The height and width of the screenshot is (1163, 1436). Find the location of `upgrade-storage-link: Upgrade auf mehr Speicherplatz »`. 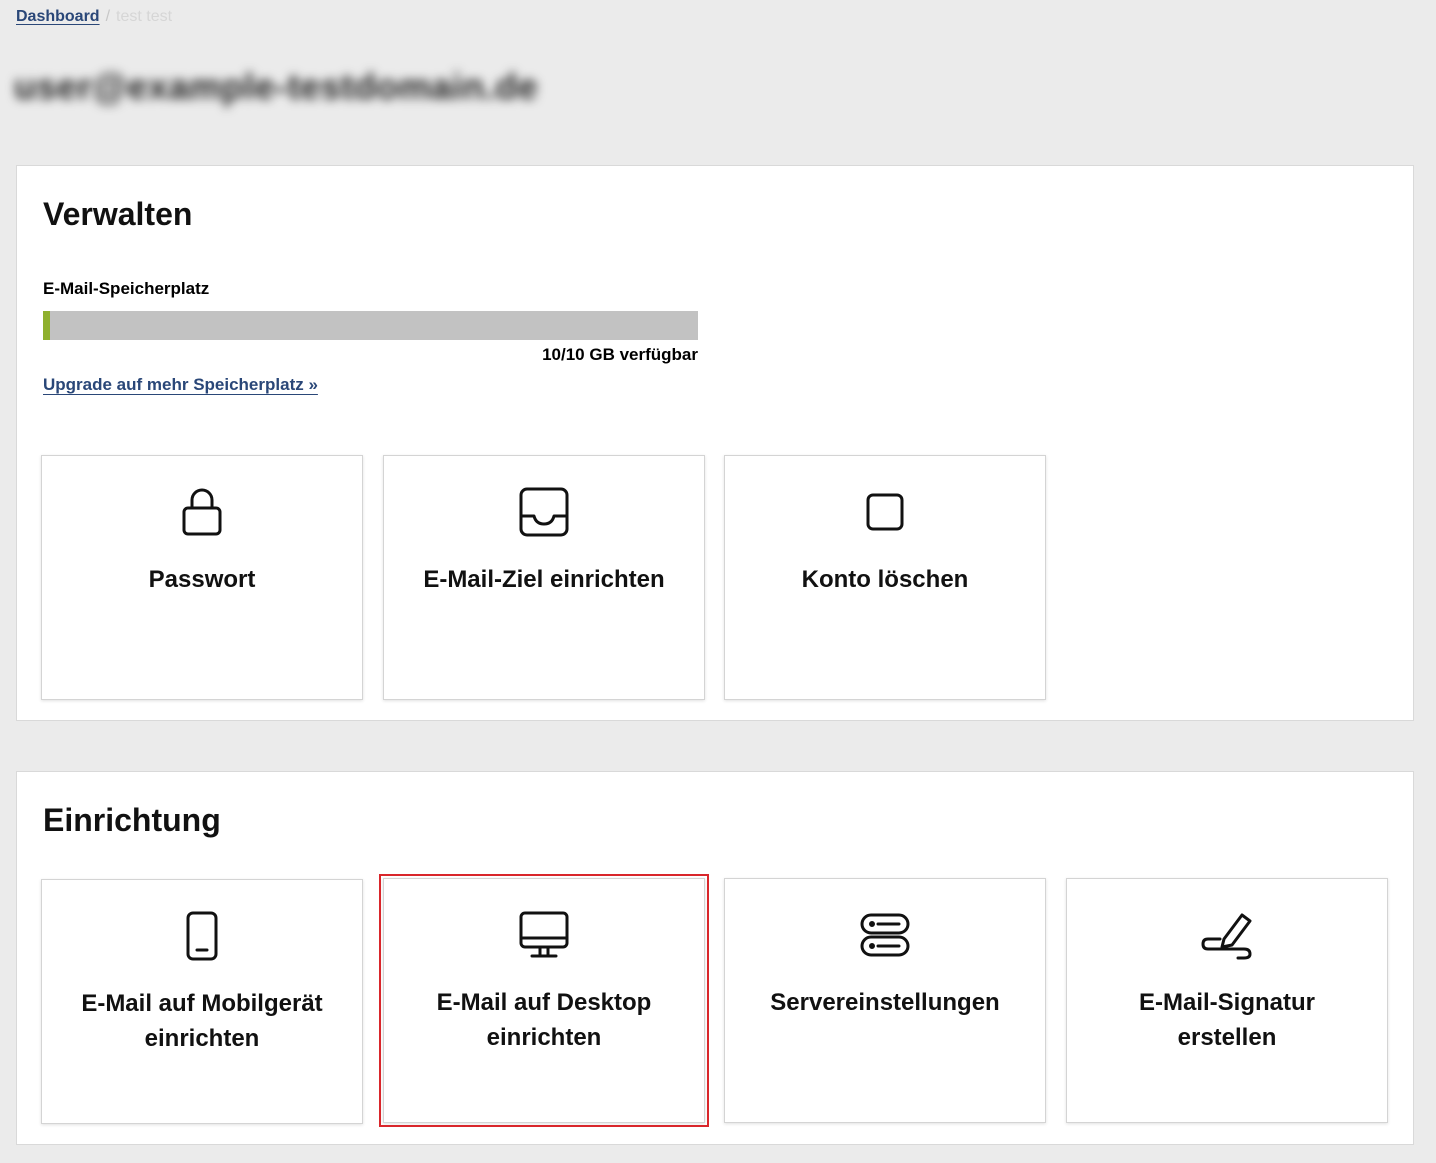

upgrade-storage-link: Upgrade auf mehr Speicherplatz » is located at coordinates (180, 385).